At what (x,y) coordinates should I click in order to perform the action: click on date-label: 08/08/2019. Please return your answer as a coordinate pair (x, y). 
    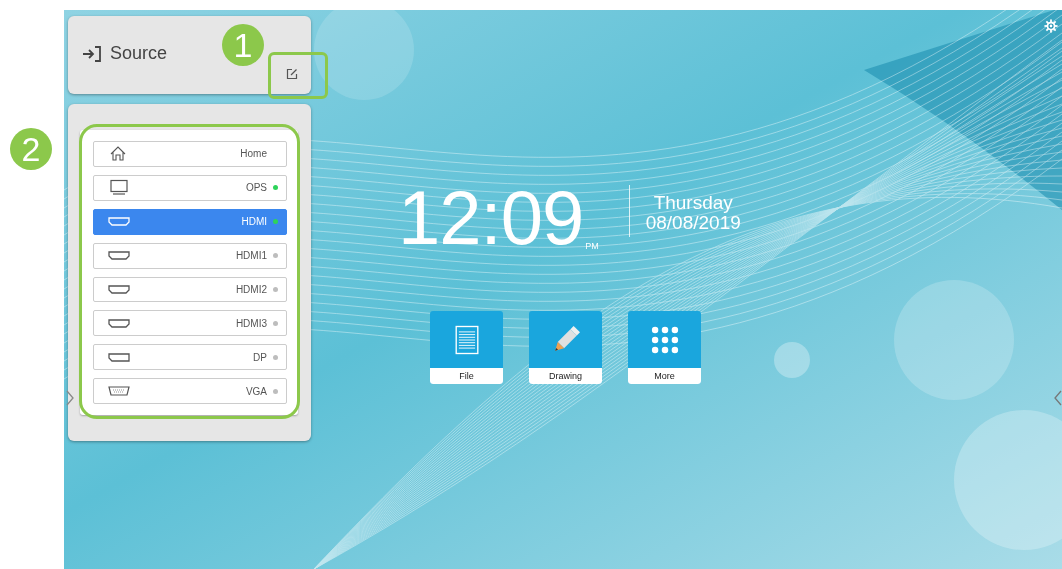
    Looking at the image, I should click on (693, 223).